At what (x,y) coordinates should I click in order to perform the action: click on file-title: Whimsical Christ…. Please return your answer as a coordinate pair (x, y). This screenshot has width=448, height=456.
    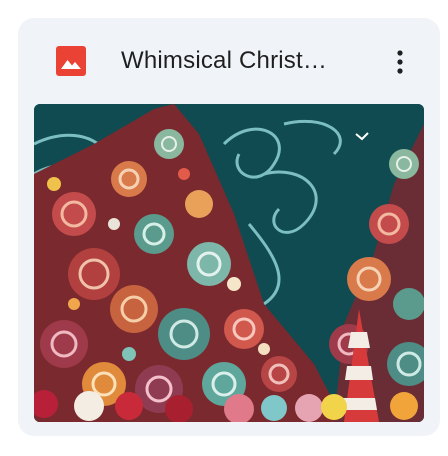
    Looking at the image, I should click on (224, 60).